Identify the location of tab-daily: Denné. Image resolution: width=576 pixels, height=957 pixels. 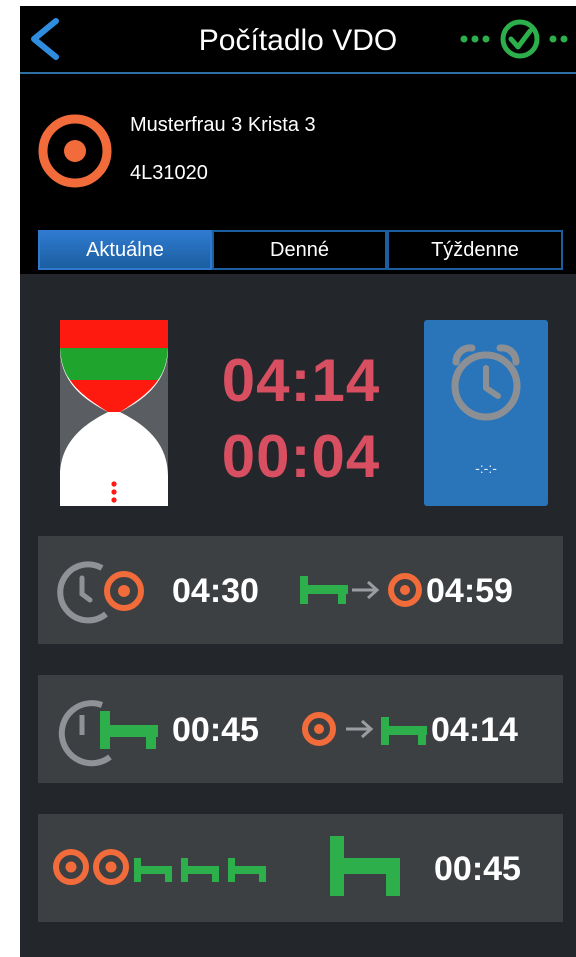
(299, 250).